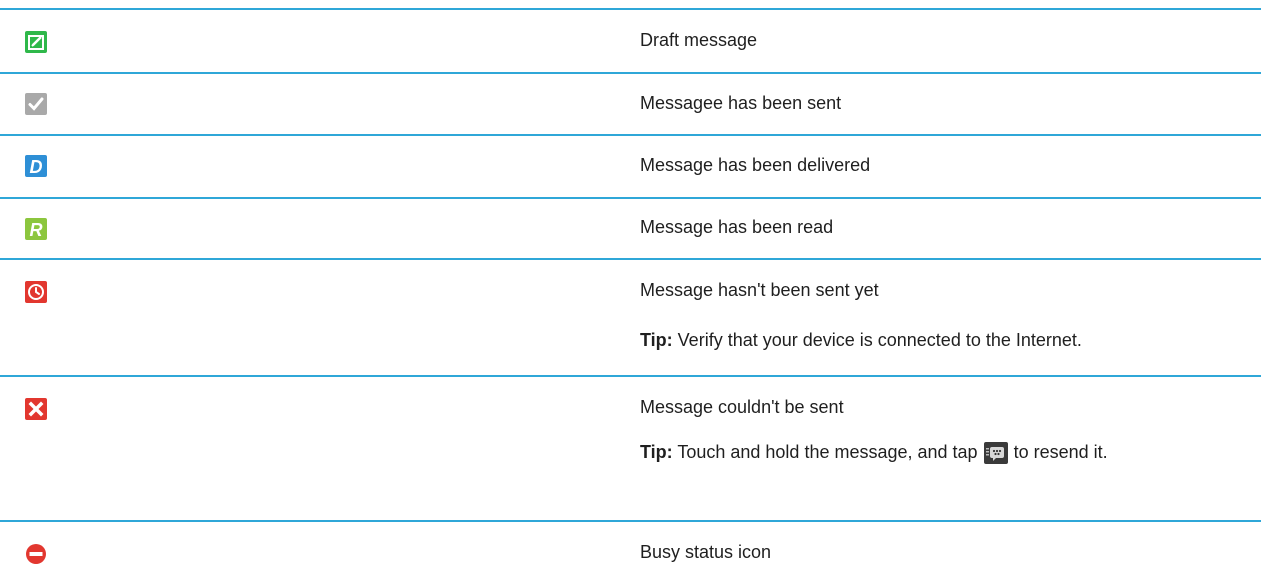 This screenshot has height=581, width=1261. What do you see at coordinates (706, 552) in the screenshot?
I see `status-label-busy: Busy status icon` at bounding box center [706, 552].